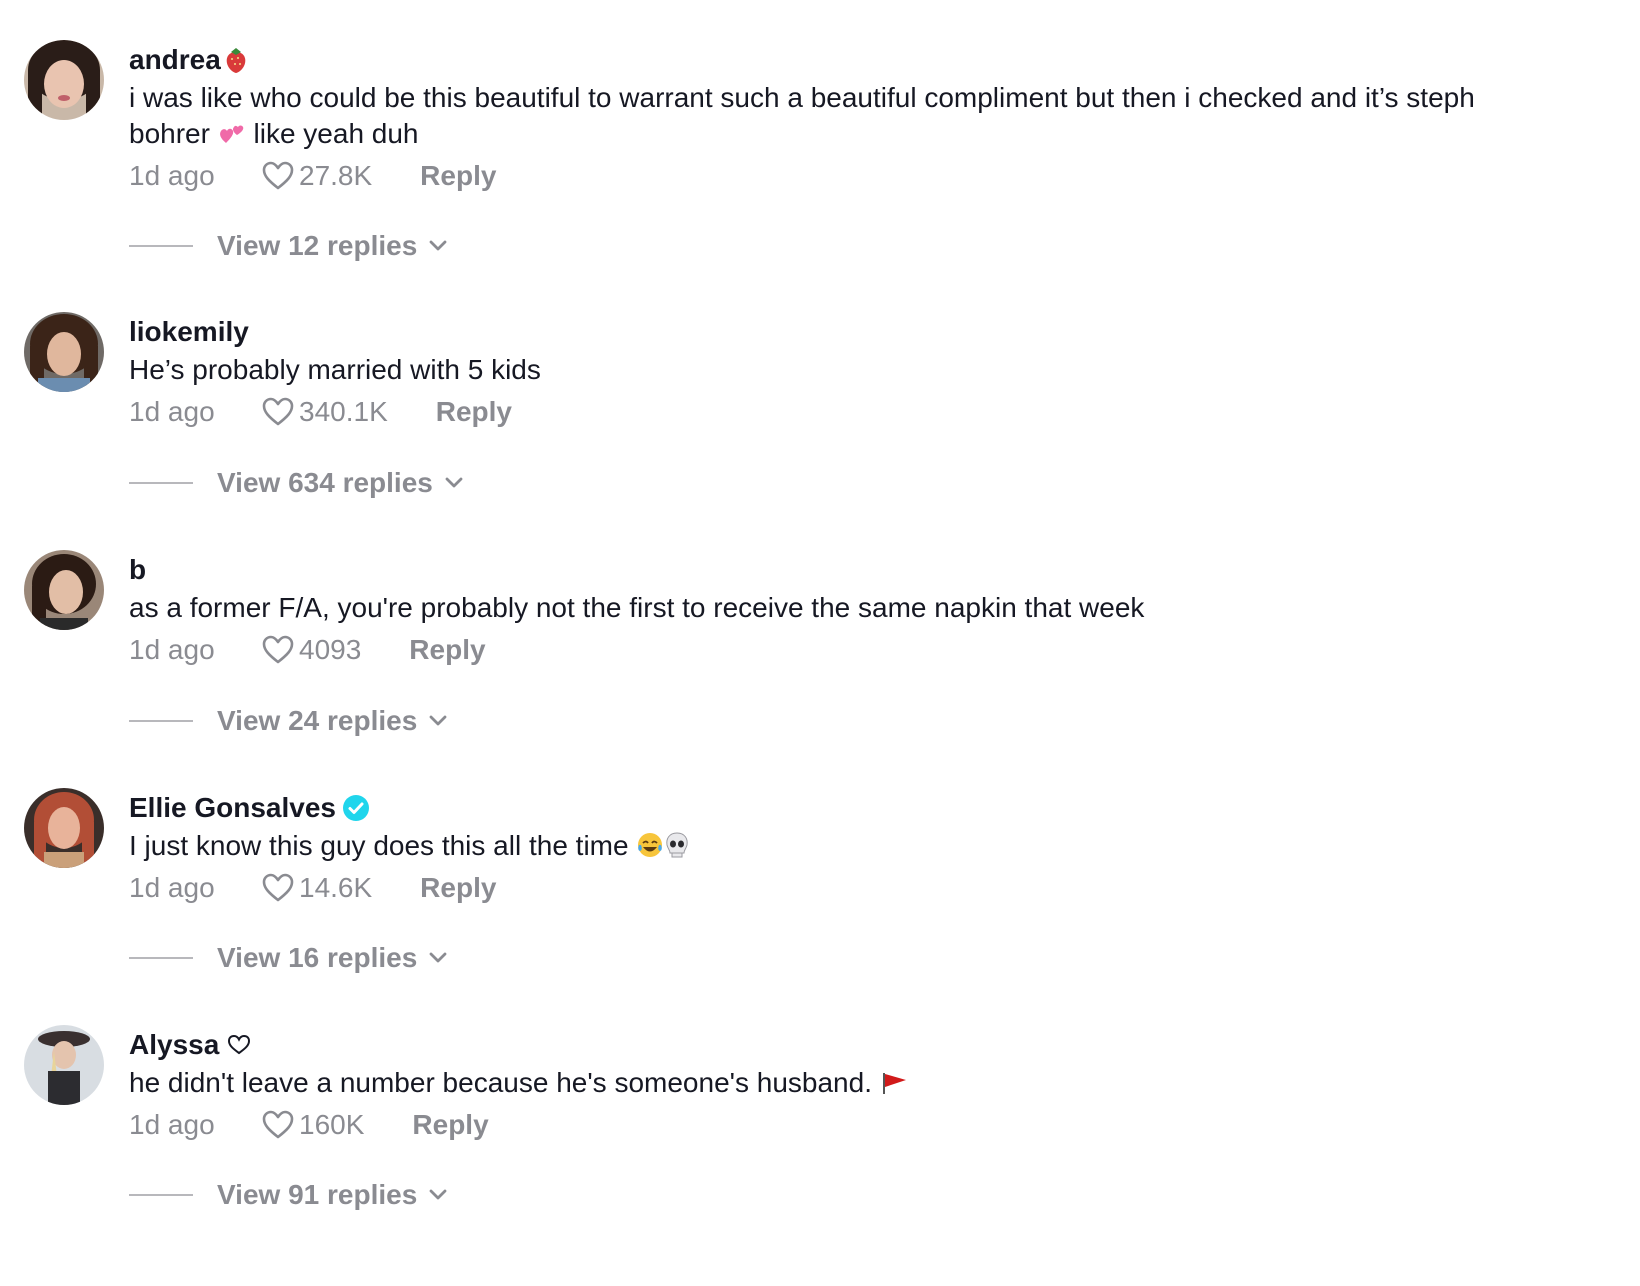 The image size is (1640, 1286). What do you see at coordinates (864, 1045) in the screenshot?
I see `username: Alyssa` at bounding box center [864, 1045].